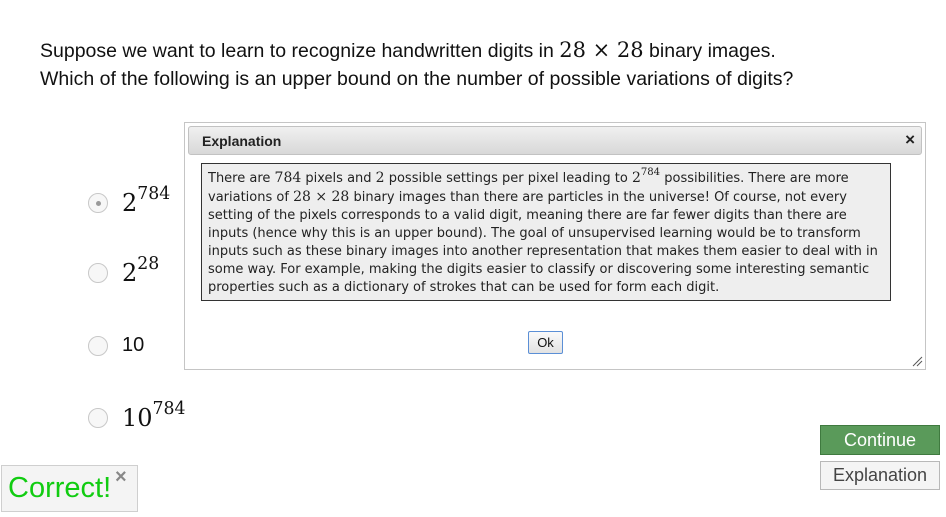 The height and width of the screenshot is (517, 946). I want to click on choice-3: 10, so click(116, 345).